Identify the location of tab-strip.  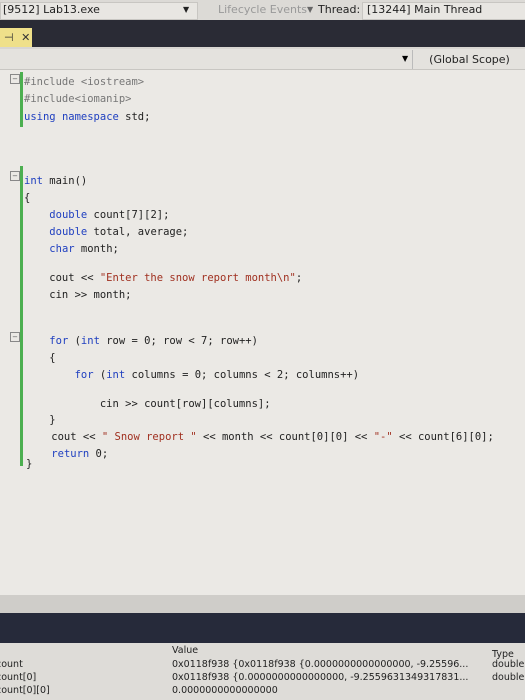
(262, 33).